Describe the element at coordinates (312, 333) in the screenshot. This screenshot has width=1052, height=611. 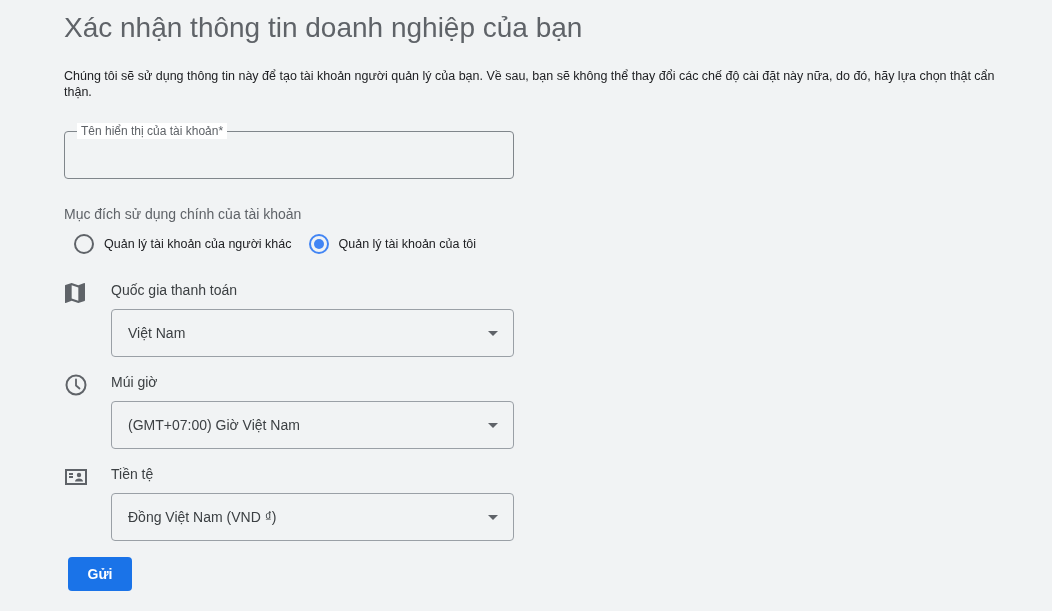
I see `select-field: Việt Nam` at that location.